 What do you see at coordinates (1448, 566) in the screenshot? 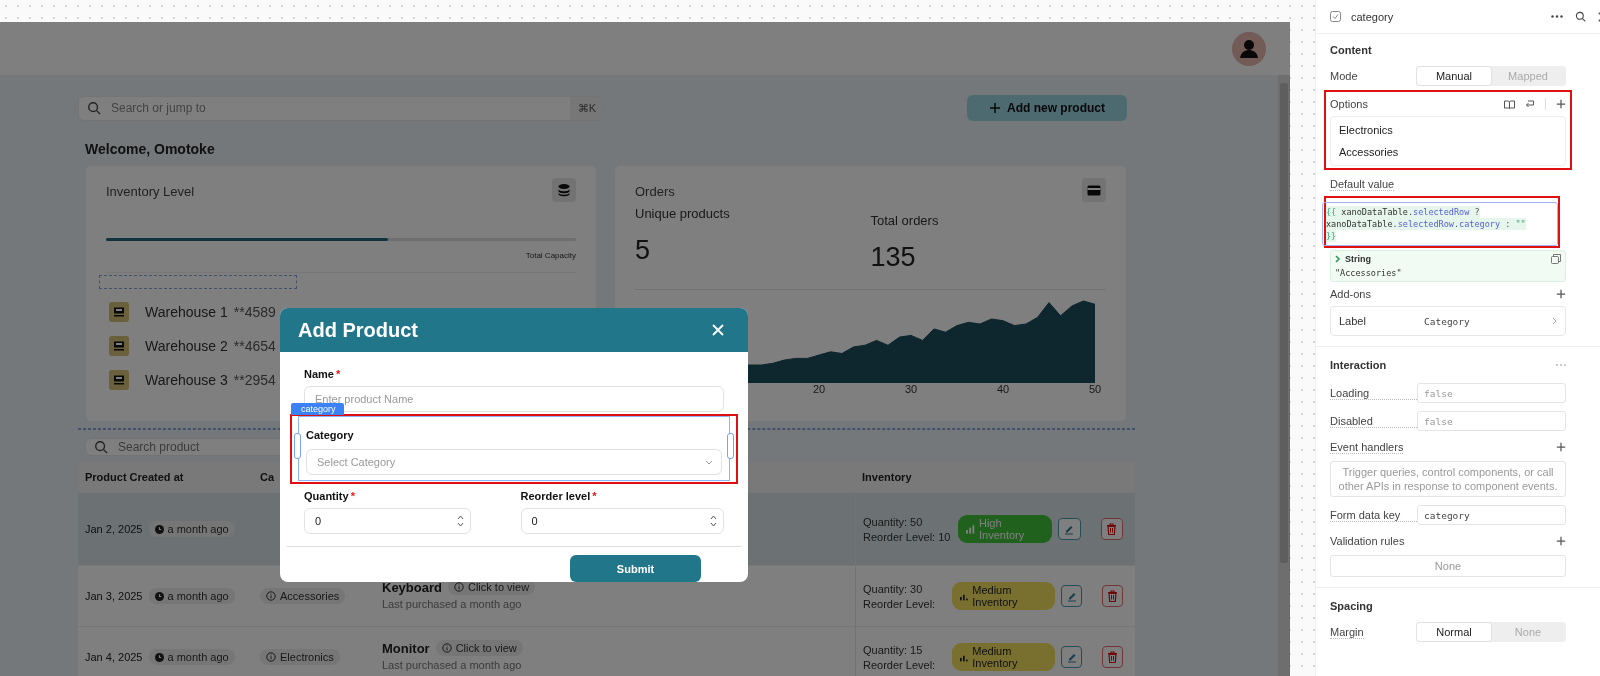
I see `rules-list: None` at bounding box center [1448, 566].